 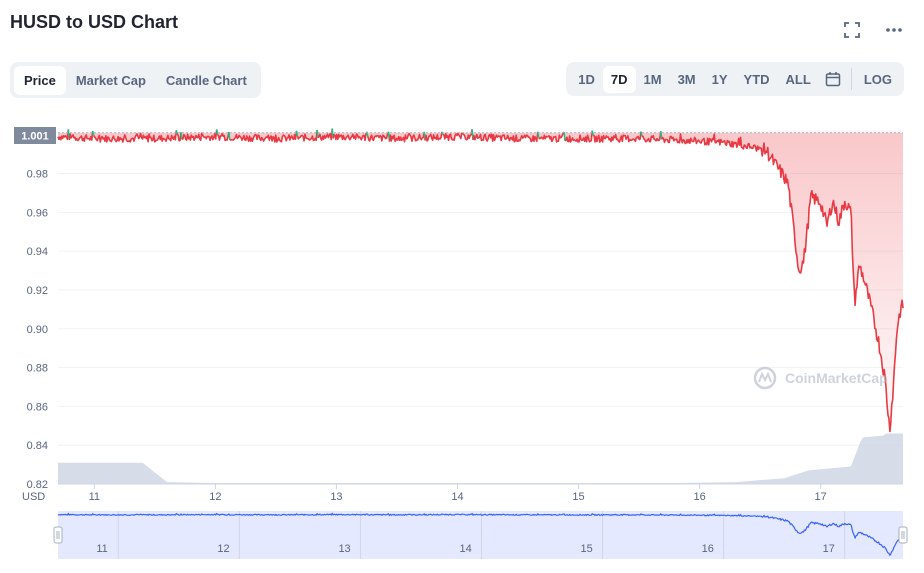 I want to click on navigator-handle-left, so click(x=58, y=535).